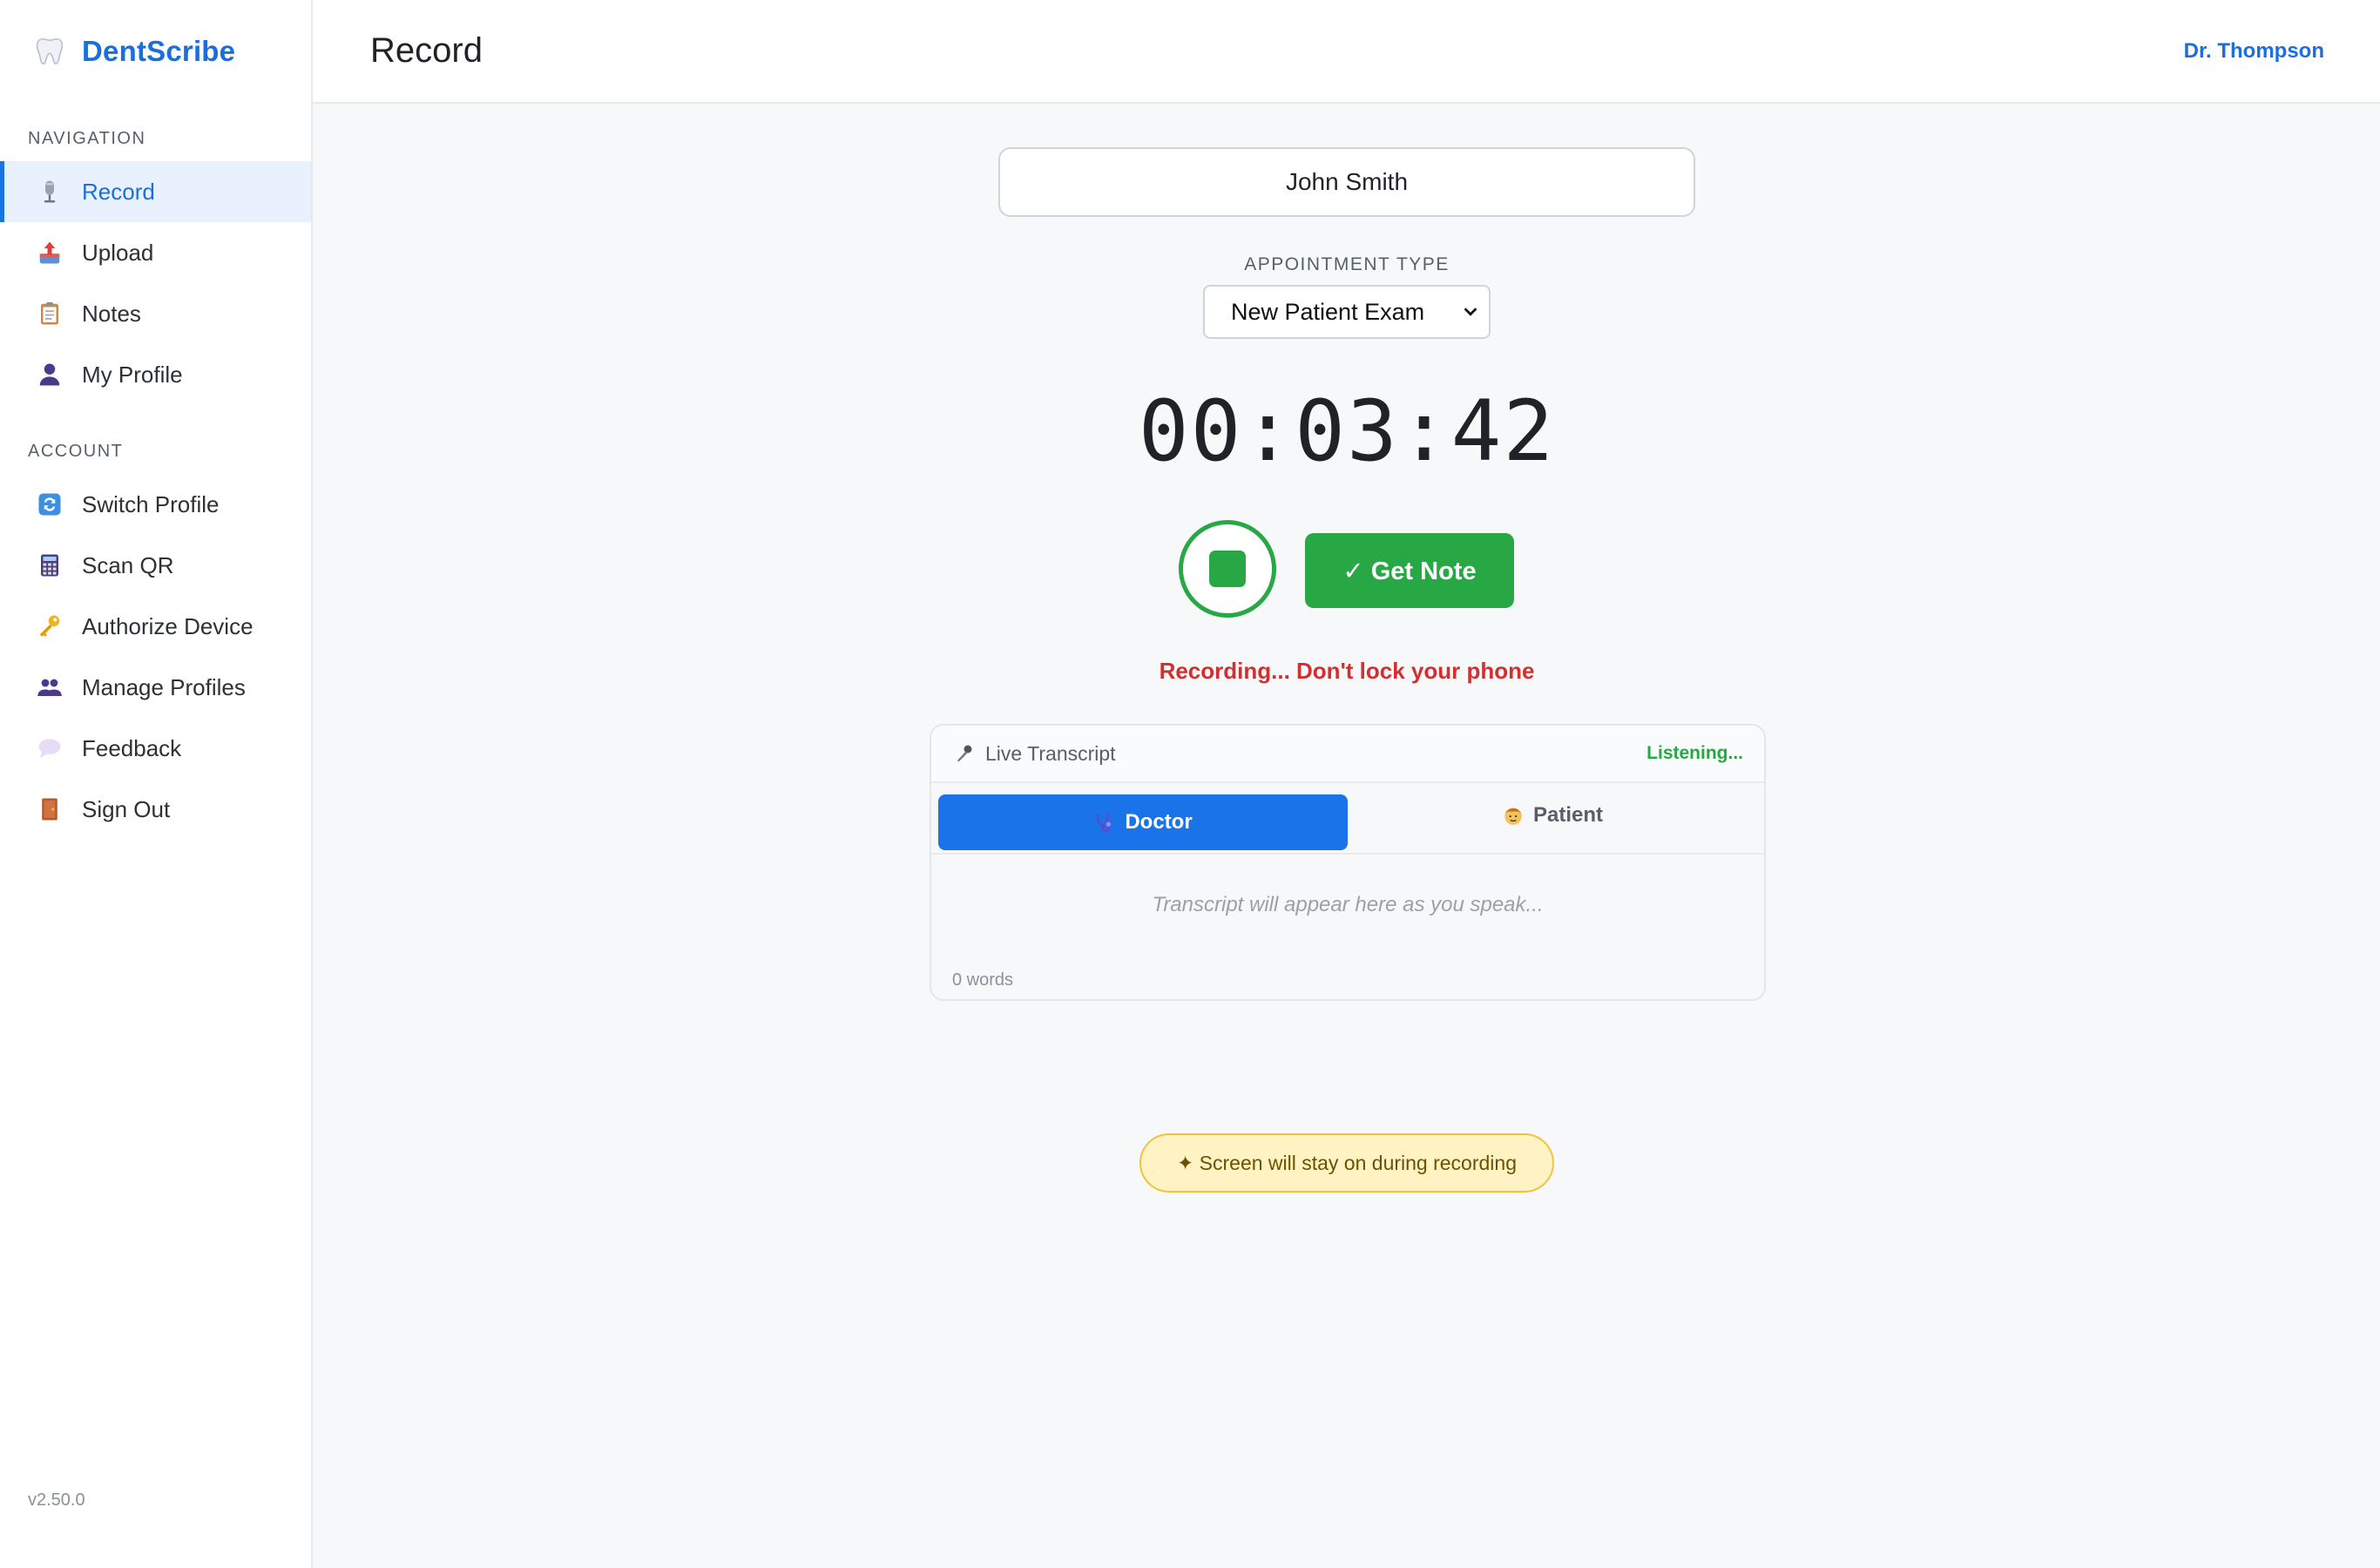  What do you see at coordinates (1104, 823) in the screenshot?
I see `stethoscope-icon` at bounding box center [1104, 823].